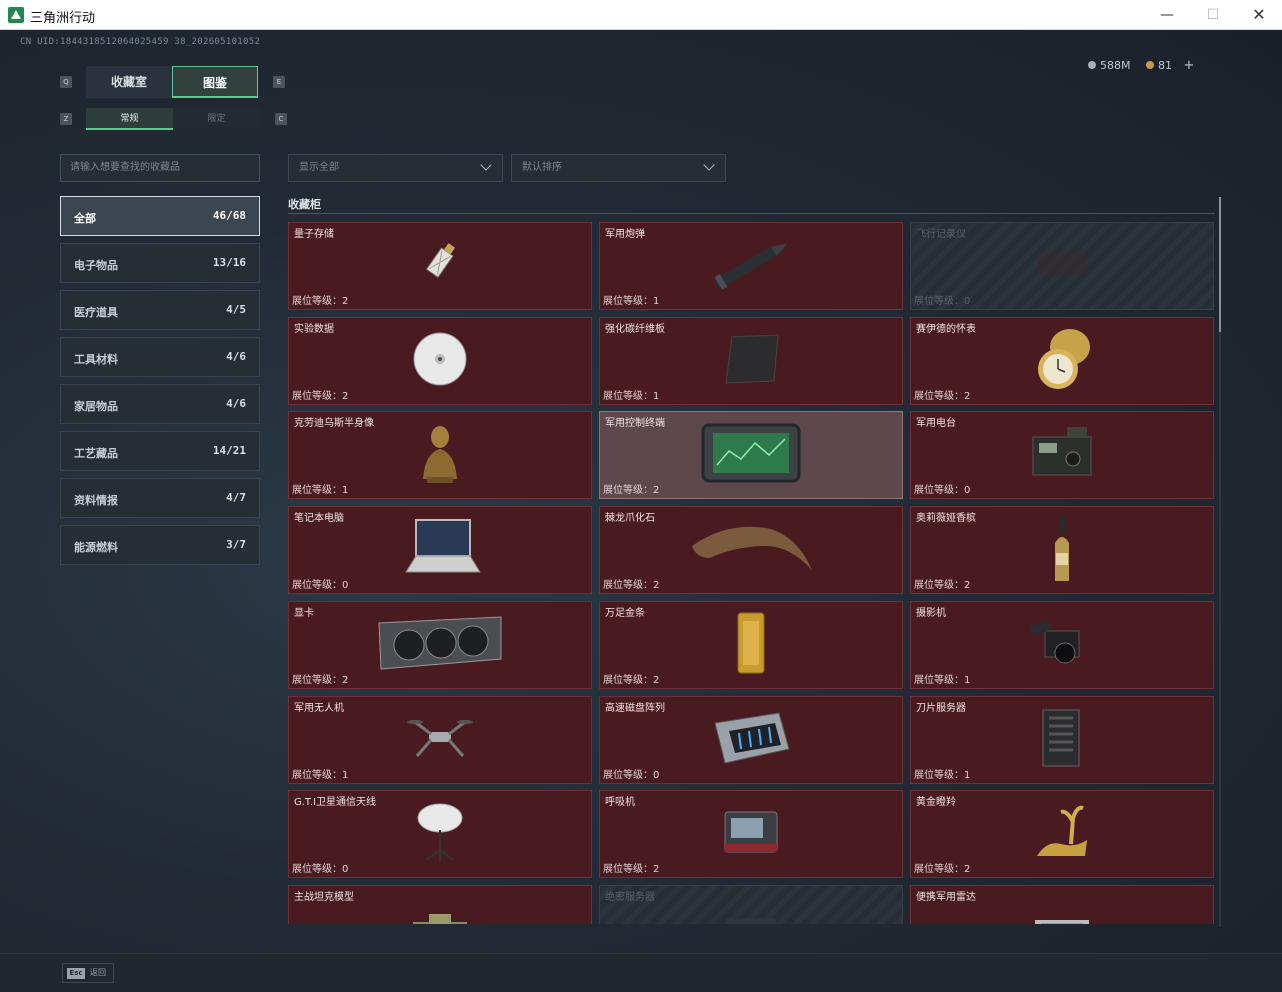 The image size is (1282, 992). I want to click on drone-icon, so click(440, 740).